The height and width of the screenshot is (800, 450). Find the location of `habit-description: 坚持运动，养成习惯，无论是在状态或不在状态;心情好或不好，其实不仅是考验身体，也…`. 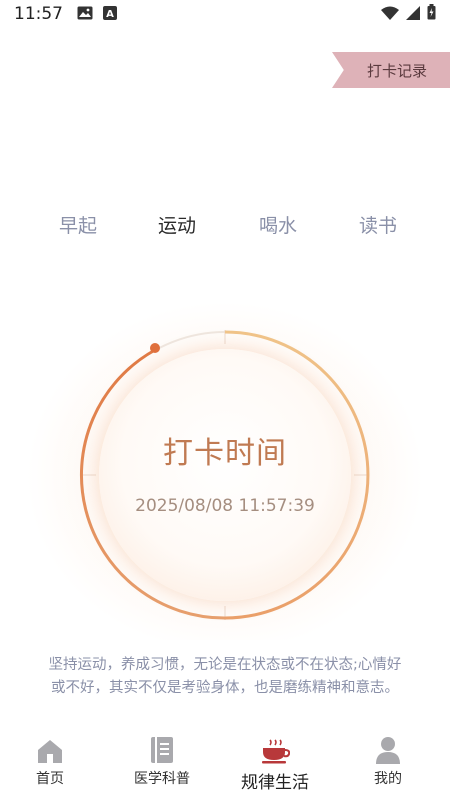

habit-description: 坚持运动，养成习惯，无论是在状态或不在状态;心情好或不好，其实不仅是考验身体，也… is located at coordinates (225, 676).